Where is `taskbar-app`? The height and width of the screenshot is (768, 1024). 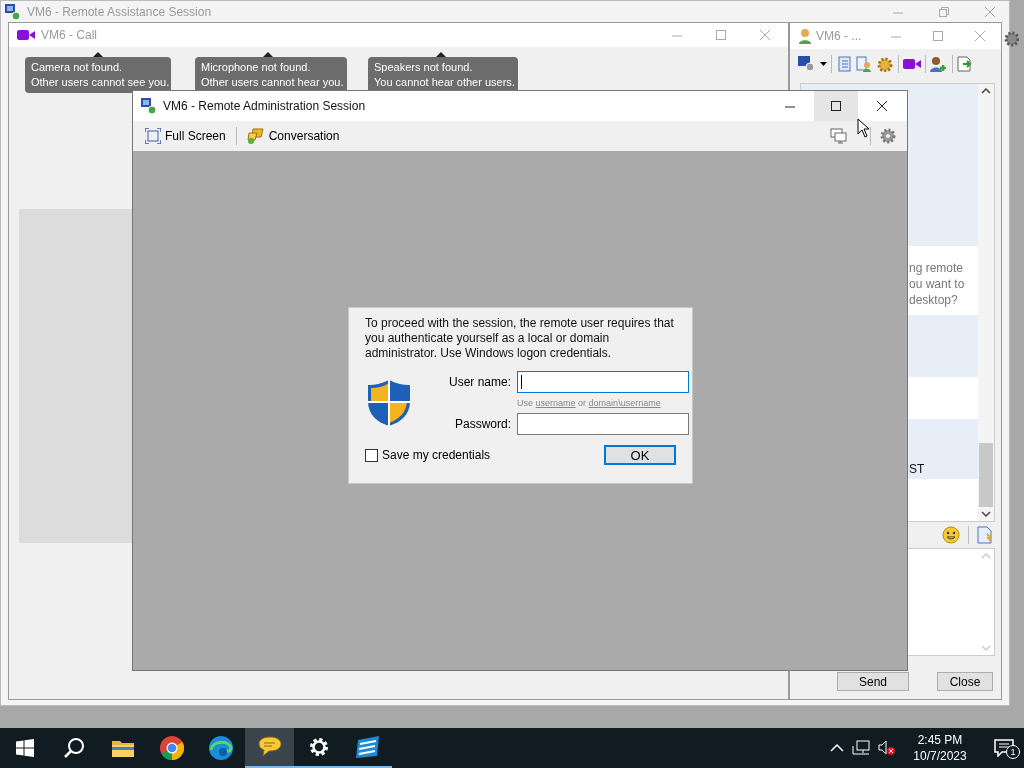
taskbar-app is located at coordinates (269, 748).